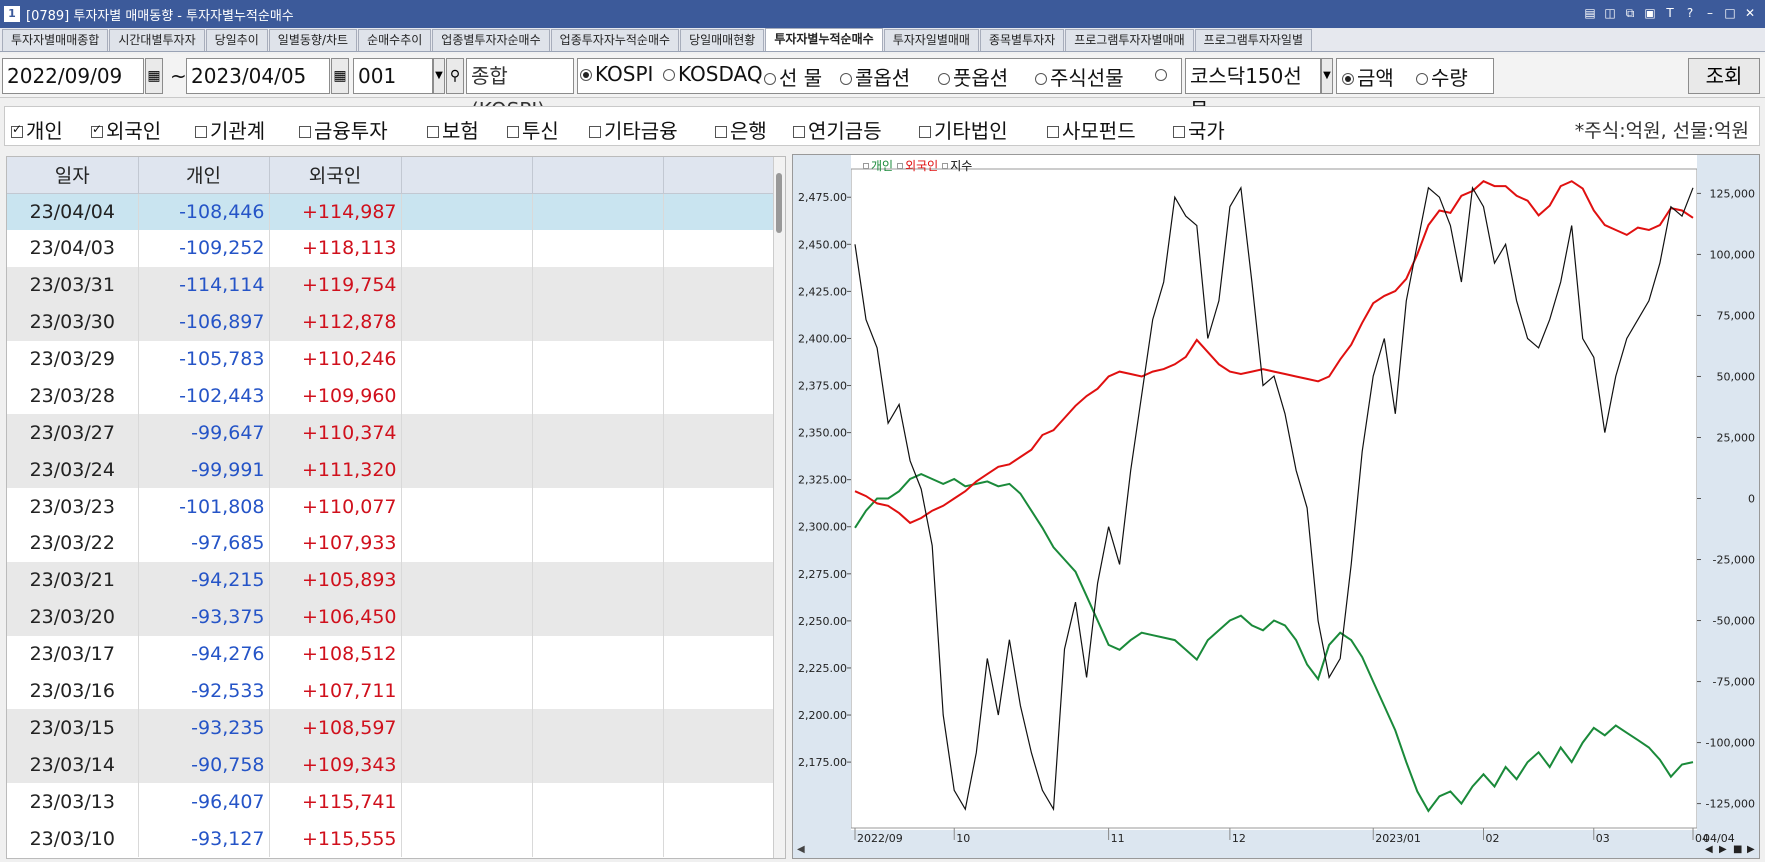  What do you see at coordinates (126, 129) in the screenshot?
I see `filter-checkbox-1: 외국인` at bounding box center [126, 129].